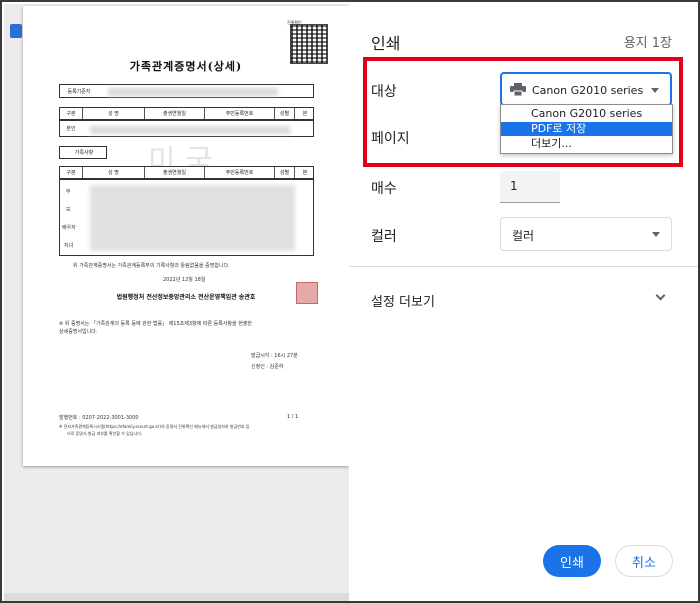 This screenshot has width=700, height=603. Describe the element at coordinates (176, 597) in the screenshot. I see `preview-bottom-strip` at that location.